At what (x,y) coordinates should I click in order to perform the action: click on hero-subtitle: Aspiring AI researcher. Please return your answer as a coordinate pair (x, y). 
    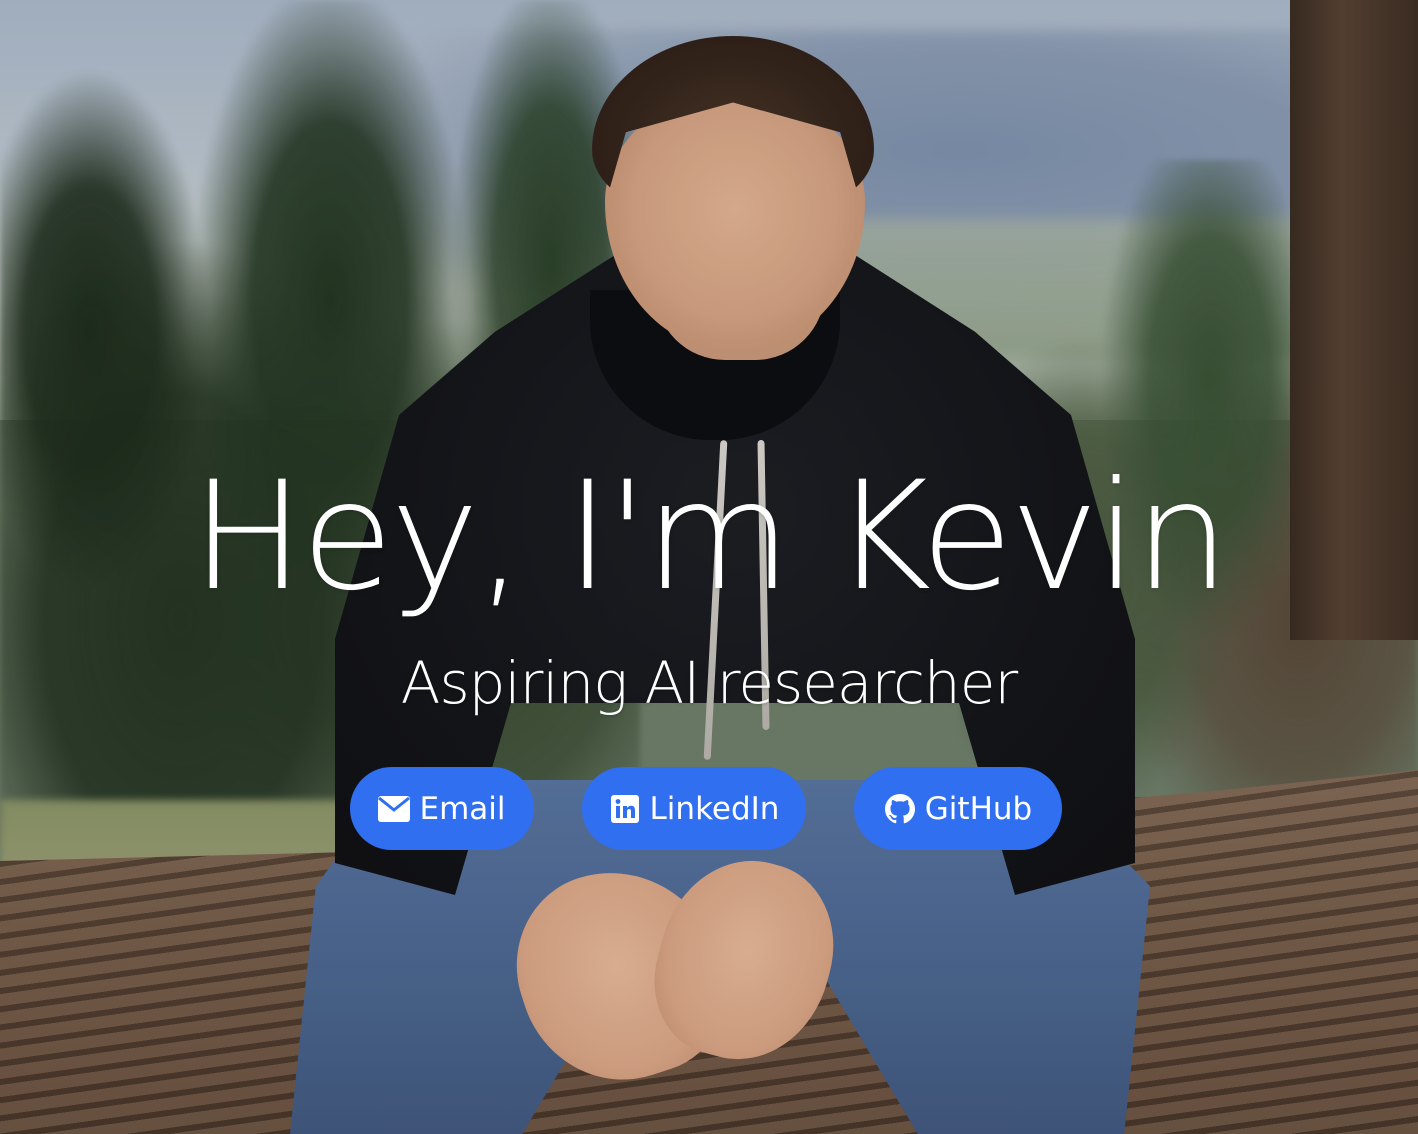
    Looking at the image, I should click on (709, 683).